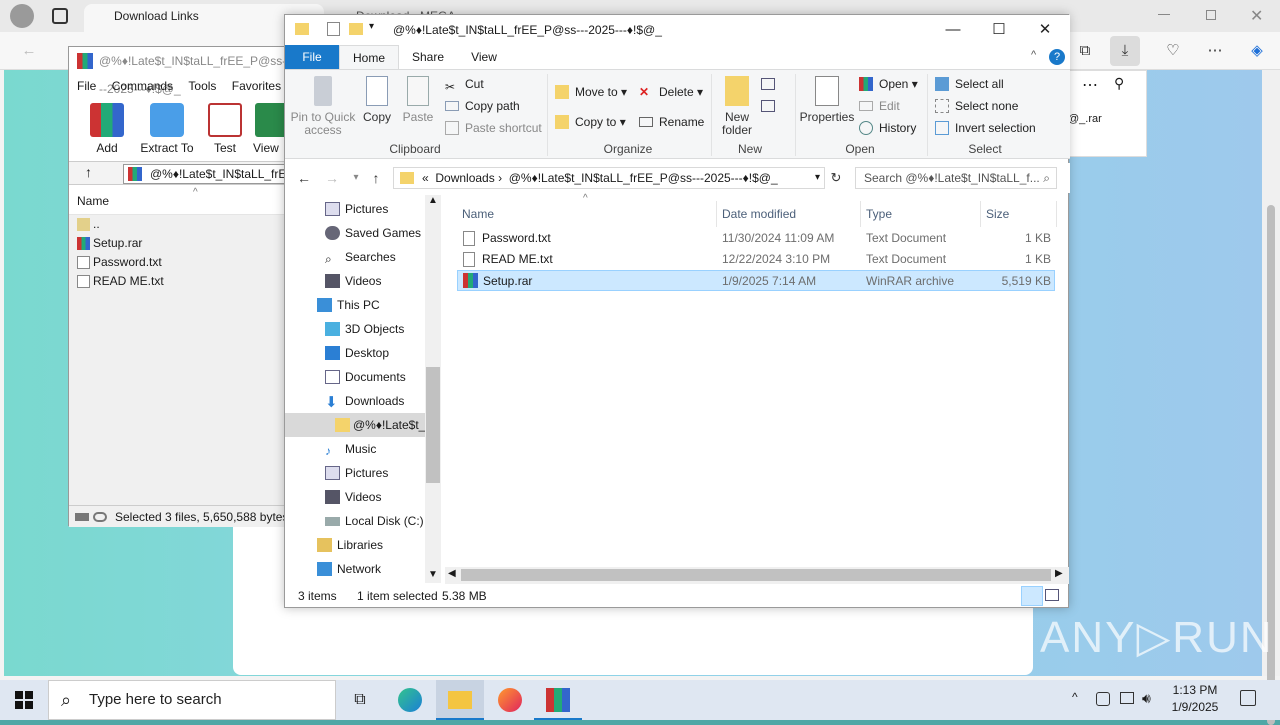 The width and height of the screenshot is (1280, 725). Describe the element at coordinates (1125, 51) in the screenshot. I see `downloads-icon: ⤓` at that location.